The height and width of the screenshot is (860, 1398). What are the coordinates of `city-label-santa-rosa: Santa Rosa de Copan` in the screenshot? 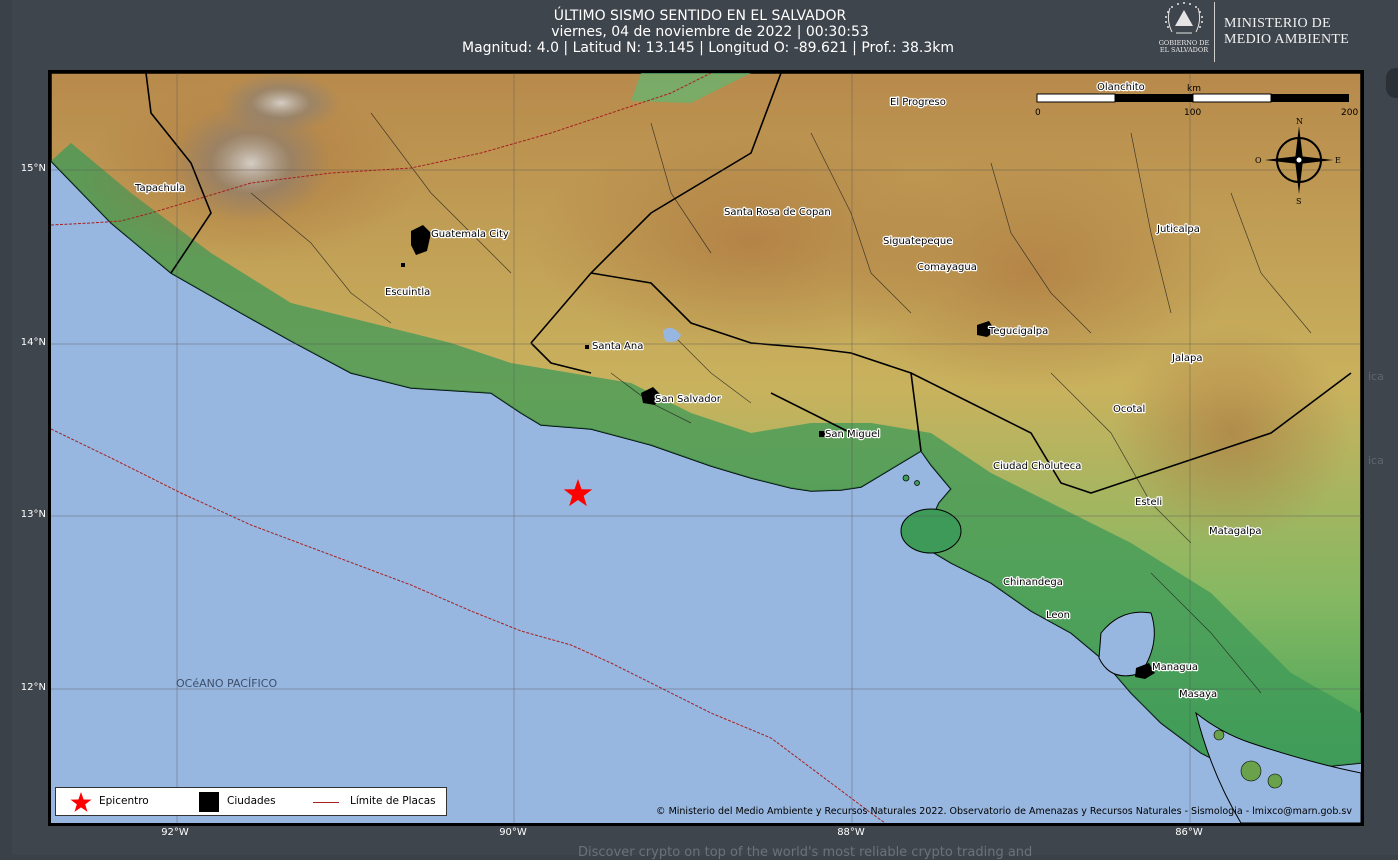 It's located at (777, 212).